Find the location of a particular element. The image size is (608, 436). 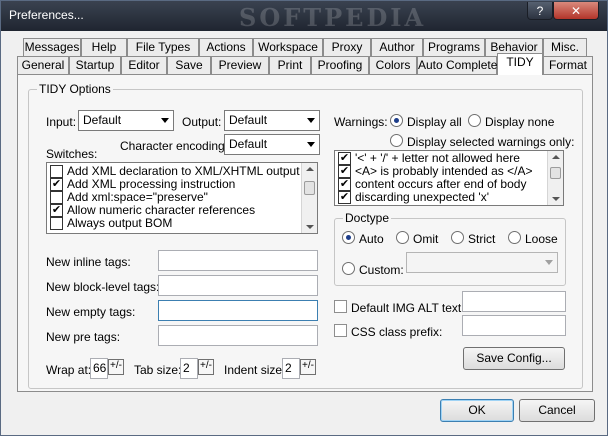

new-inline-label: New inline tags: is located at coordinates (88, 262).